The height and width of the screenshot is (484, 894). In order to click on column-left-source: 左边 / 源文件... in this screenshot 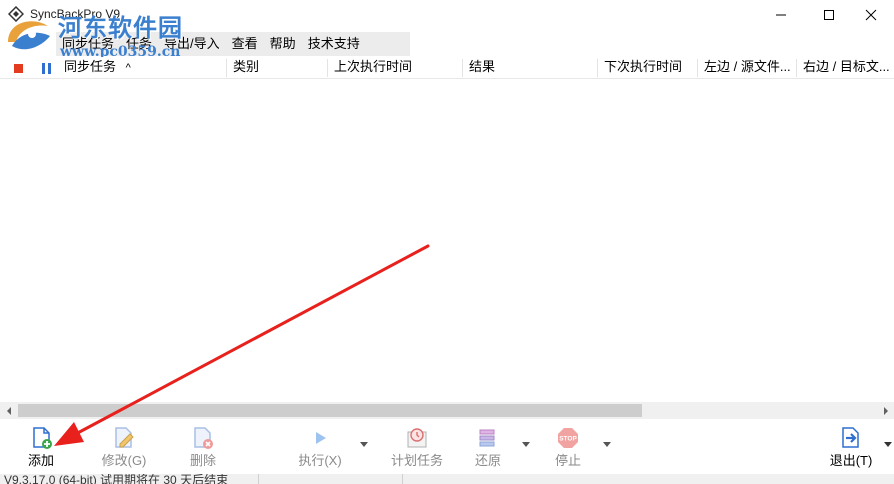, I will do `click(747, 68)`.